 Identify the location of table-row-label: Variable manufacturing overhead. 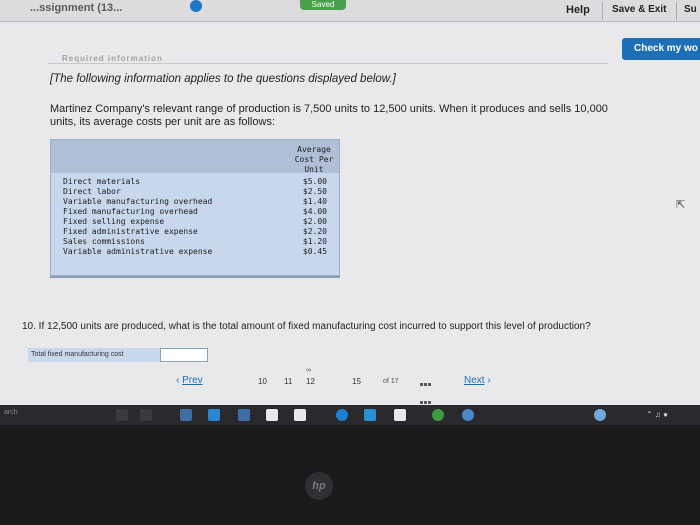
(138, 201).